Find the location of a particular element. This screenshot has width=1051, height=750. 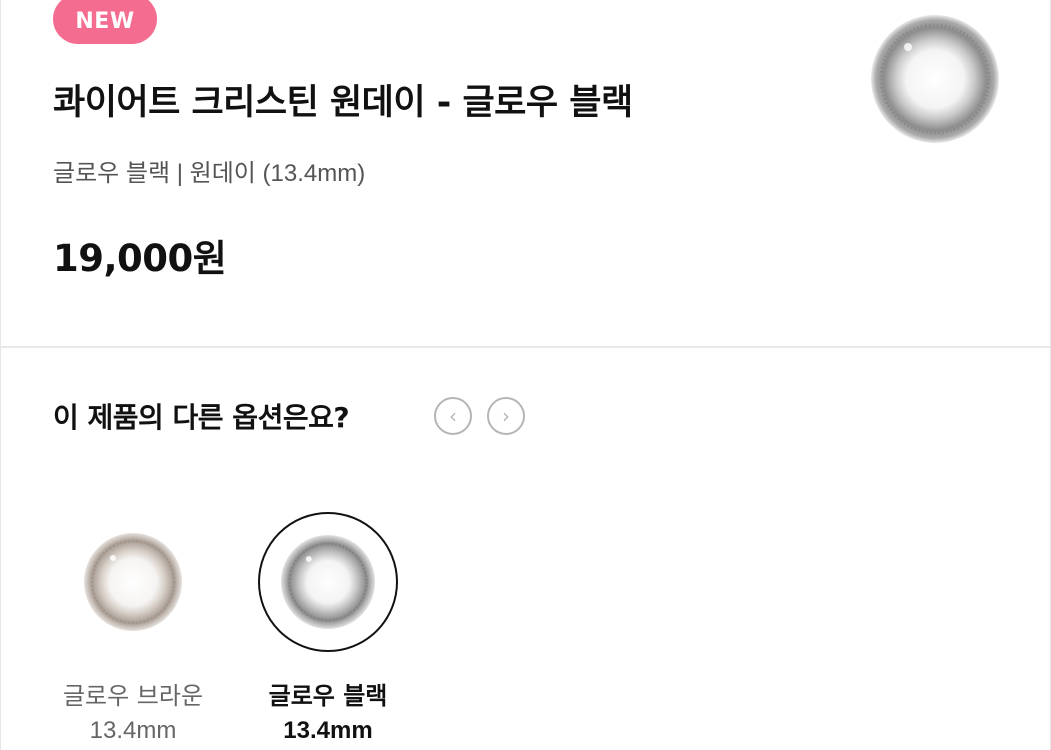

option-item-glow-brown: 글로우 브라운 13.4mm is located at coordinates (133, 628).